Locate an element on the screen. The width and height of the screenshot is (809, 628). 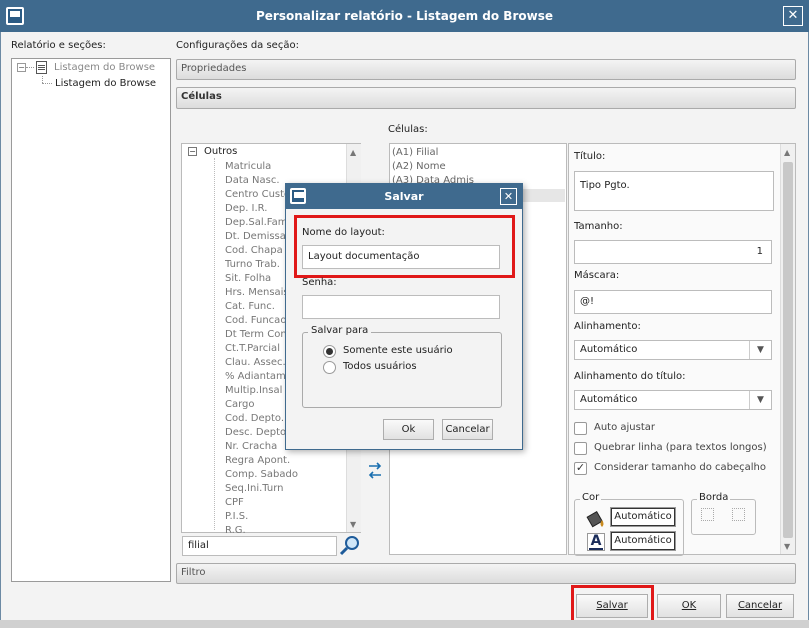
ok-button: OK is located at coordinates (689, 606).